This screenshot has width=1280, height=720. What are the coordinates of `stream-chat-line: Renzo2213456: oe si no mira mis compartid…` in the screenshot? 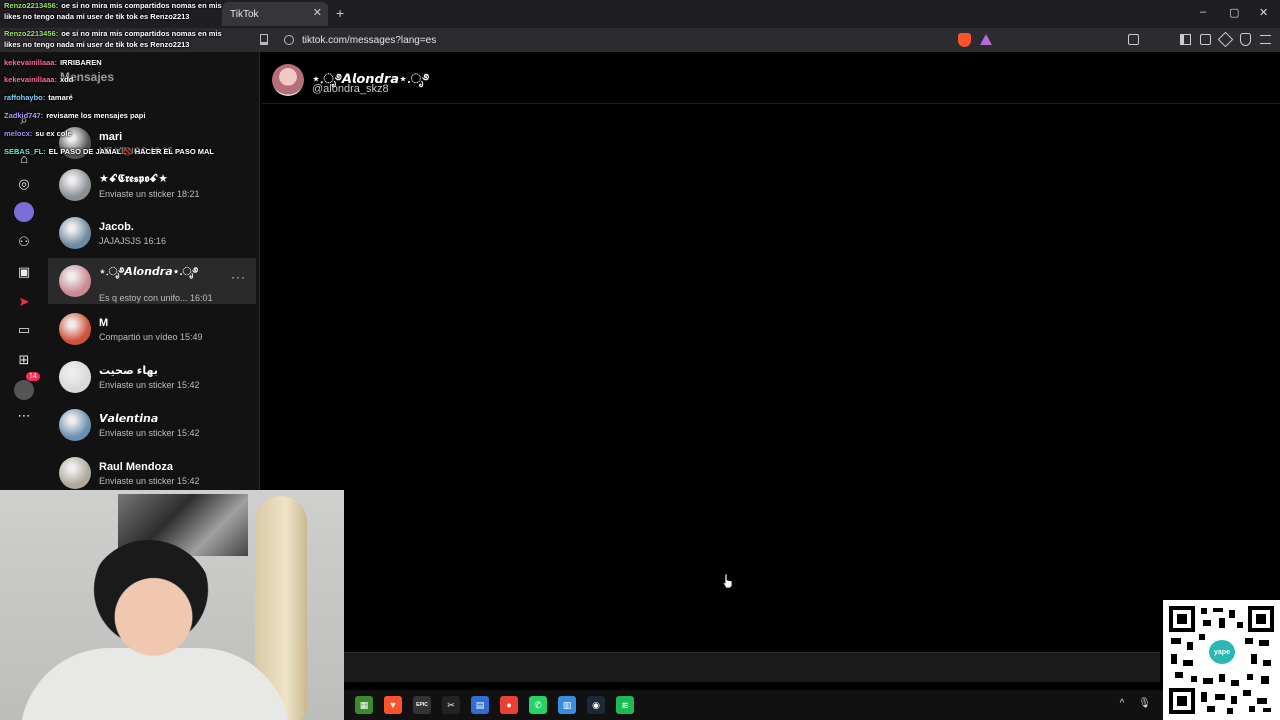 It's located at (122, 39).